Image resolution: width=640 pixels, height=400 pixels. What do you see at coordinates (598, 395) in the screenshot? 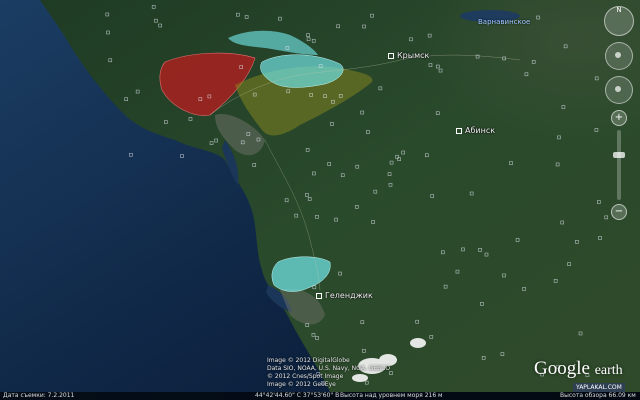
I see `eye-altitude: Высота обзора 66.09 км` at bounding box center [598, 395].